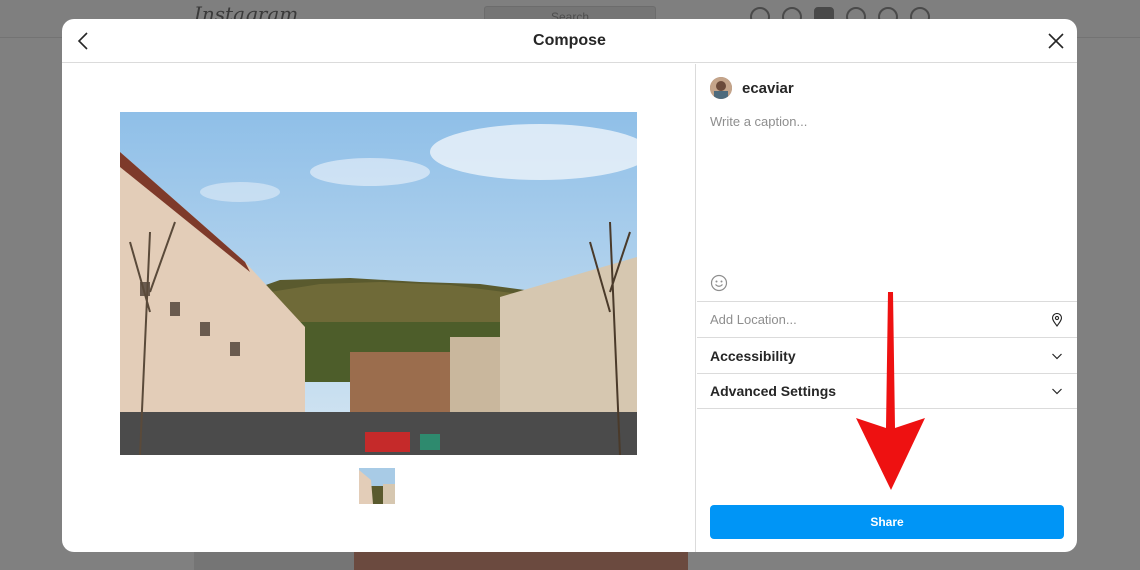 This screenshot has height=570, width=1140. Describe the element at coordinates (887, 522) in the screenshot. I see `share-button: Share` at that location.